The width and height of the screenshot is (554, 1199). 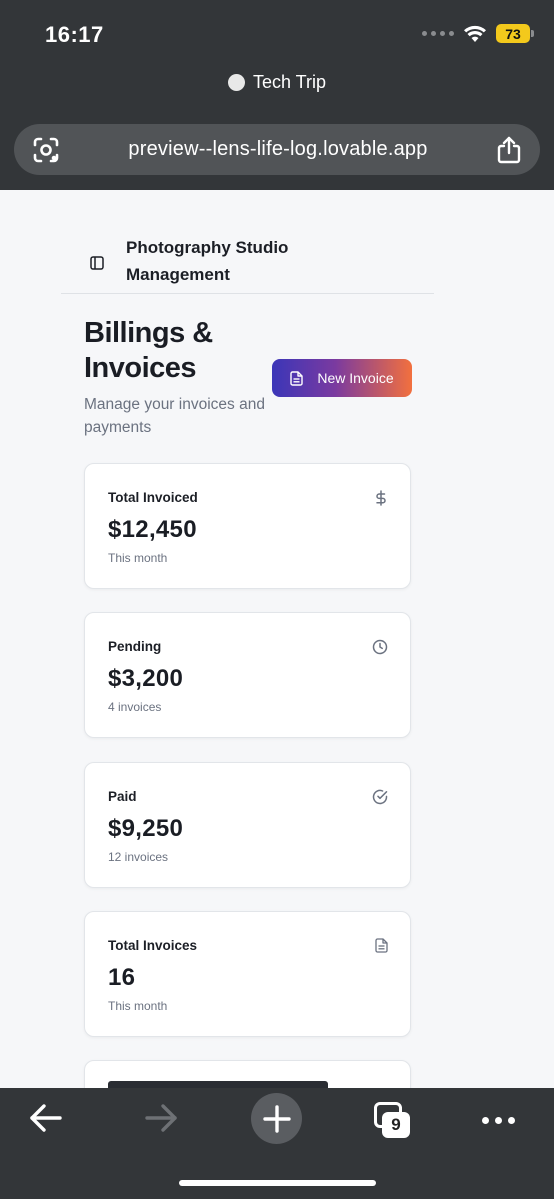 I want to click on battery-icon: 73, so click(x=515, y=33).